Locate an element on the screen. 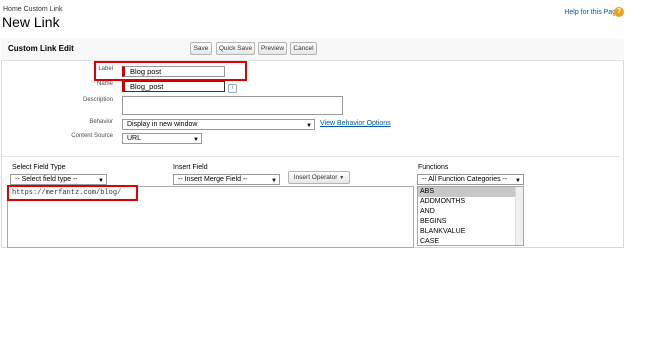 This screenshot has width=660, height=358. view-behavior-options-link: View Behavior Options is located at coordinates (355, 123).